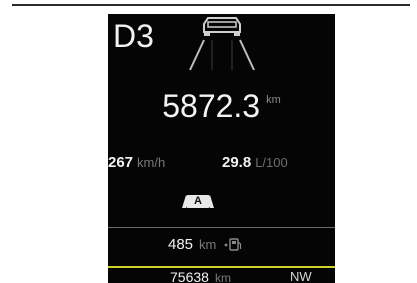  Describe the element at coordinates (221, 227) in the screenshot. I see `divider-line` at that location.